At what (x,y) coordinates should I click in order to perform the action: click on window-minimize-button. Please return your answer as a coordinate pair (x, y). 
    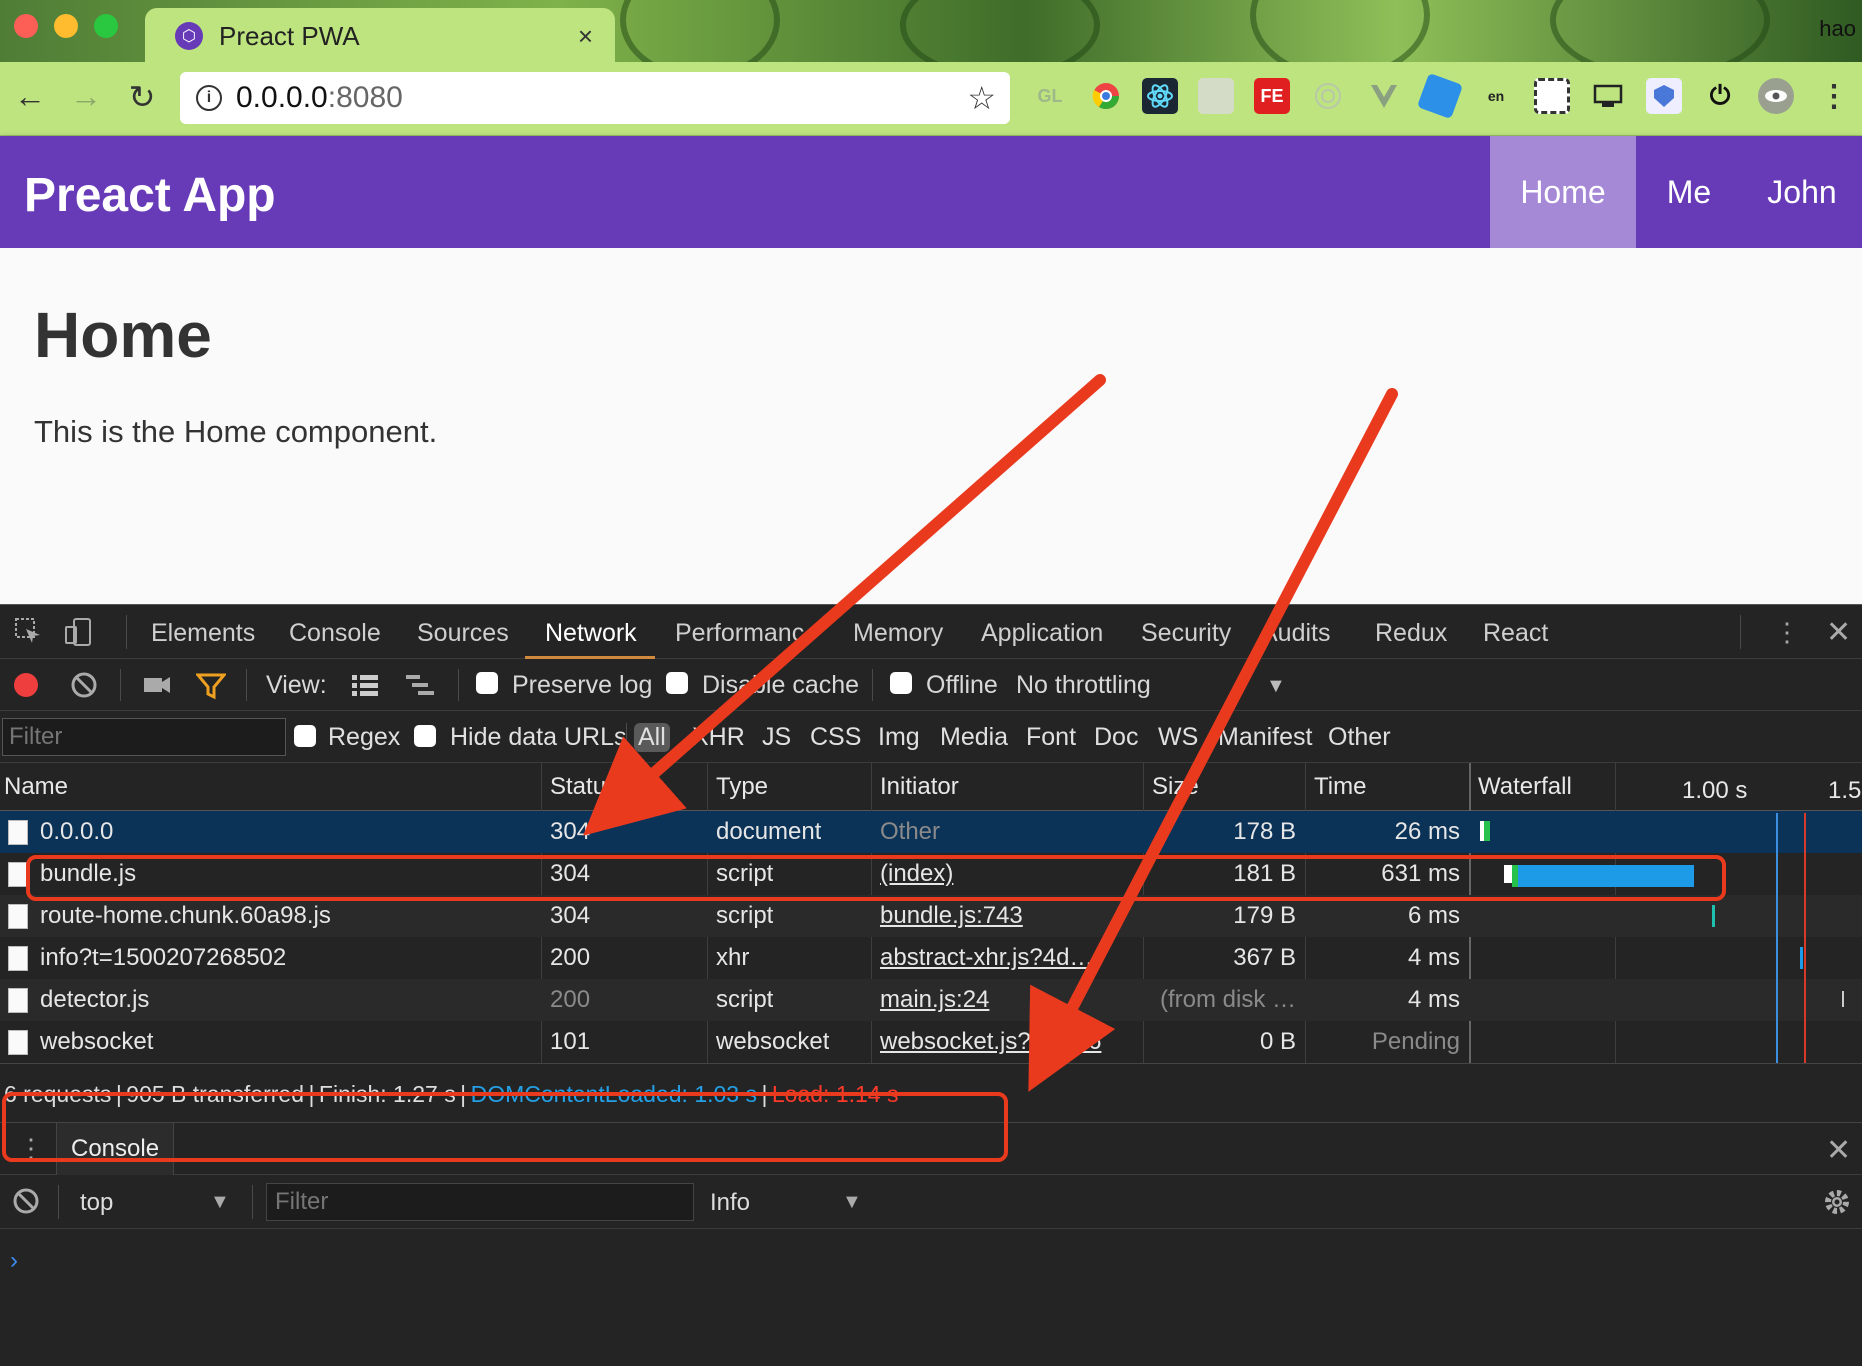
    Looking at the image, I should click on (66, 26).